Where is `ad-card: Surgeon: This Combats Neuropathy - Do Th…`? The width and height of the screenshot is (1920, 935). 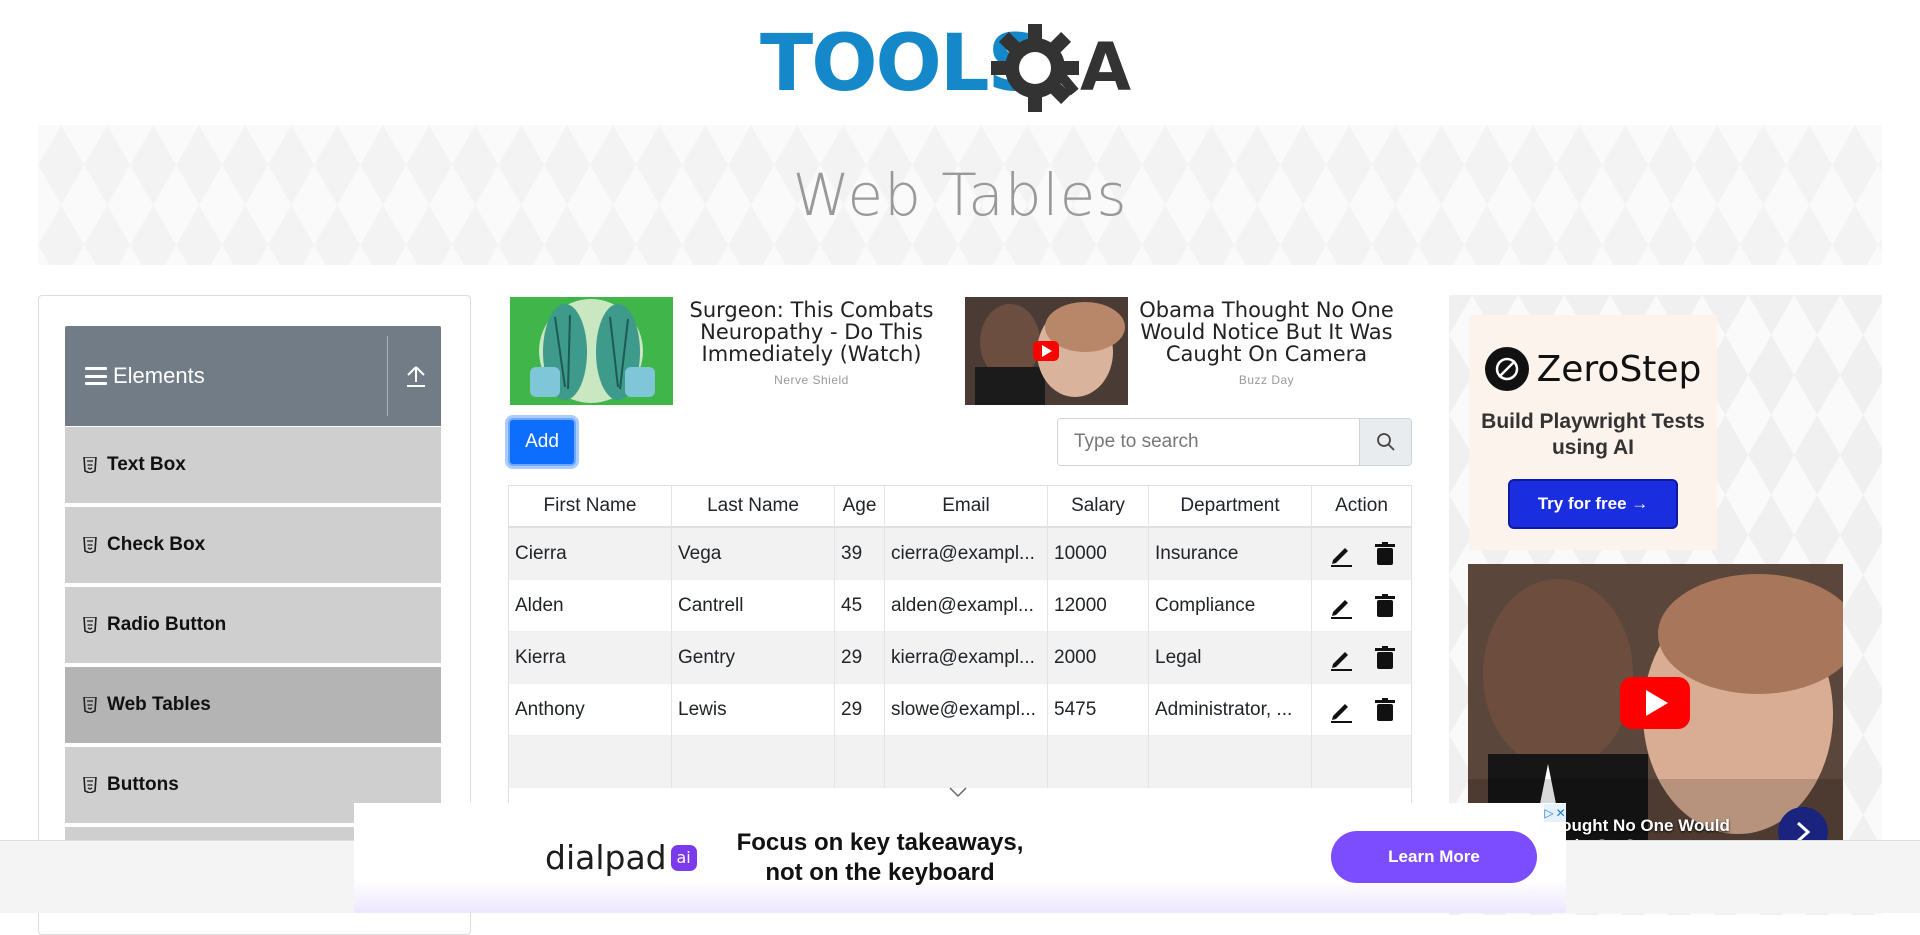
ad-card: Surgeon: This Combats Neuropathy - Do Th… is located at coordinates (730, 352).